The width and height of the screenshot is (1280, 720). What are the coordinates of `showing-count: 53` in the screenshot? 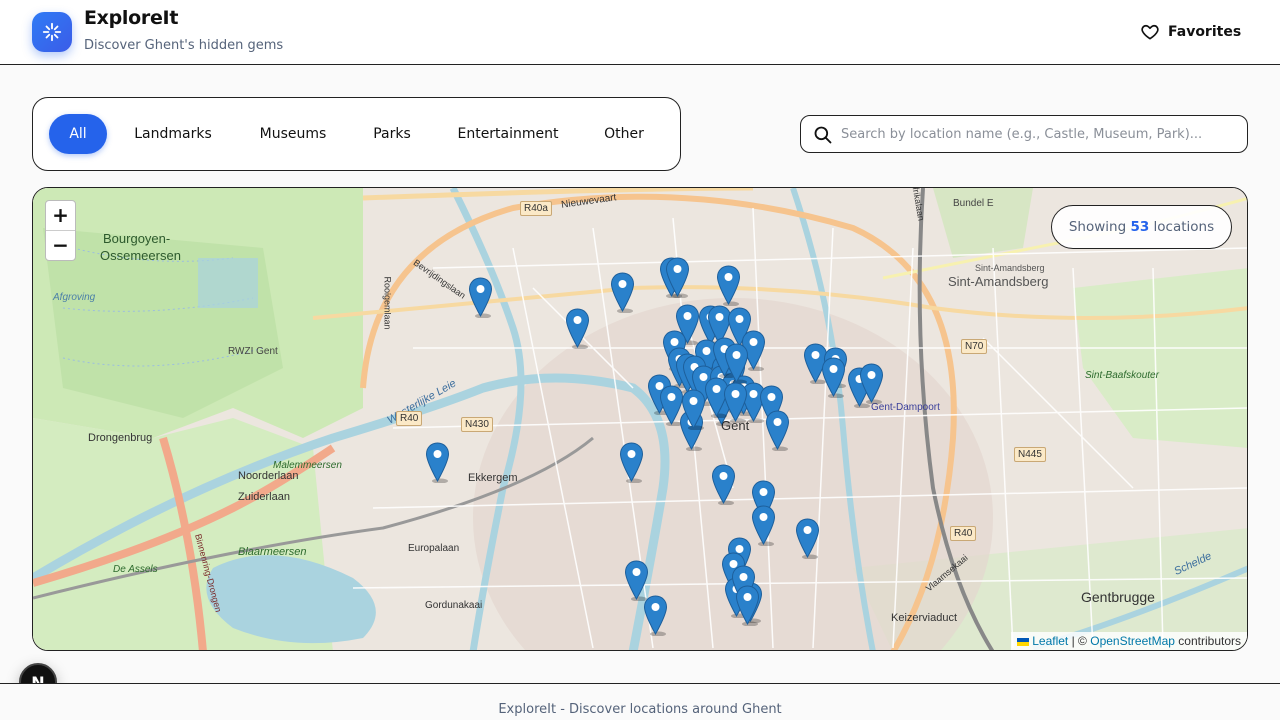 It's located at (1140, 227).